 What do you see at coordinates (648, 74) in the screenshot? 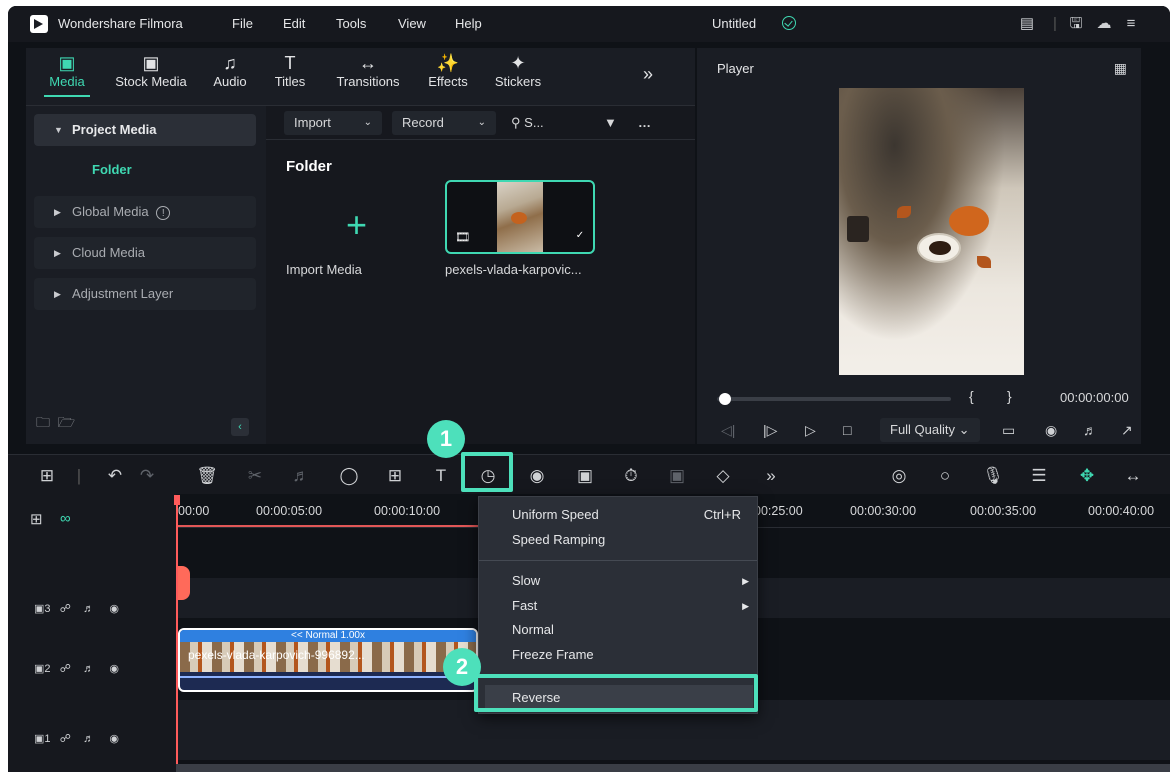
I see `more-tabs-icon: »` at bounding box center [648, 74].